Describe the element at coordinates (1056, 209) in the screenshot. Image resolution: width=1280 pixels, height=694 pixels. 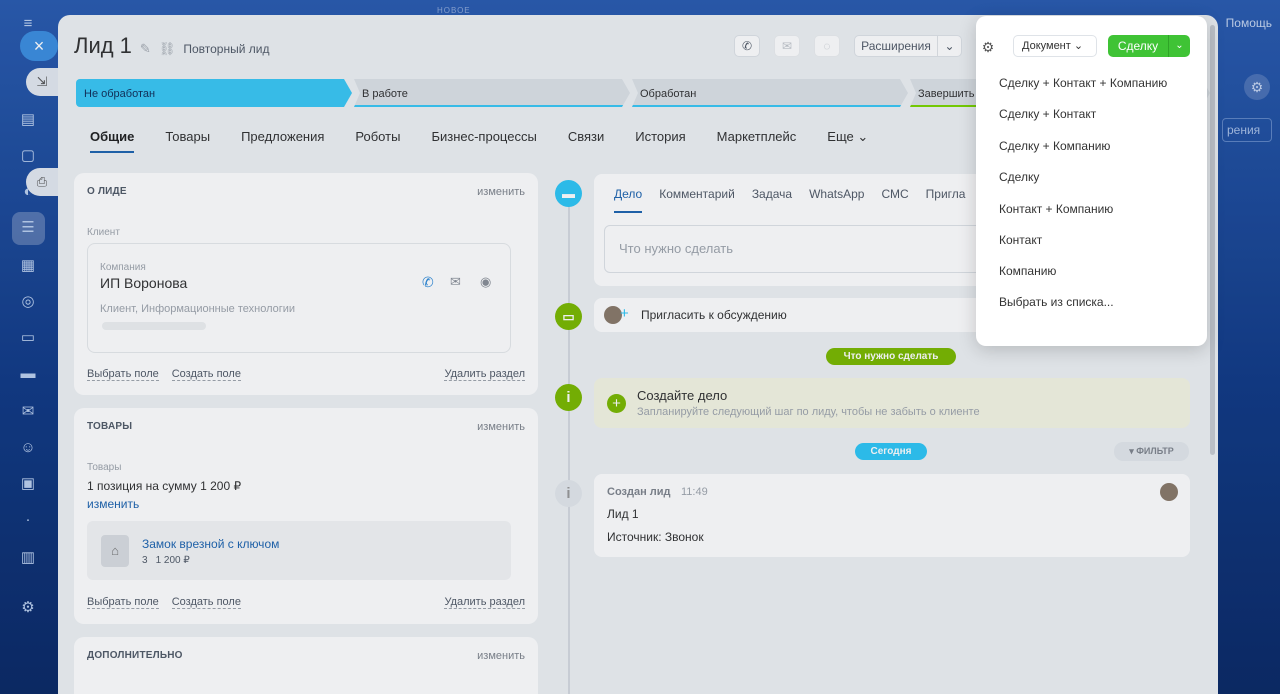
I see `menu-item-contact-company: Контакт + Компанию` at that location.